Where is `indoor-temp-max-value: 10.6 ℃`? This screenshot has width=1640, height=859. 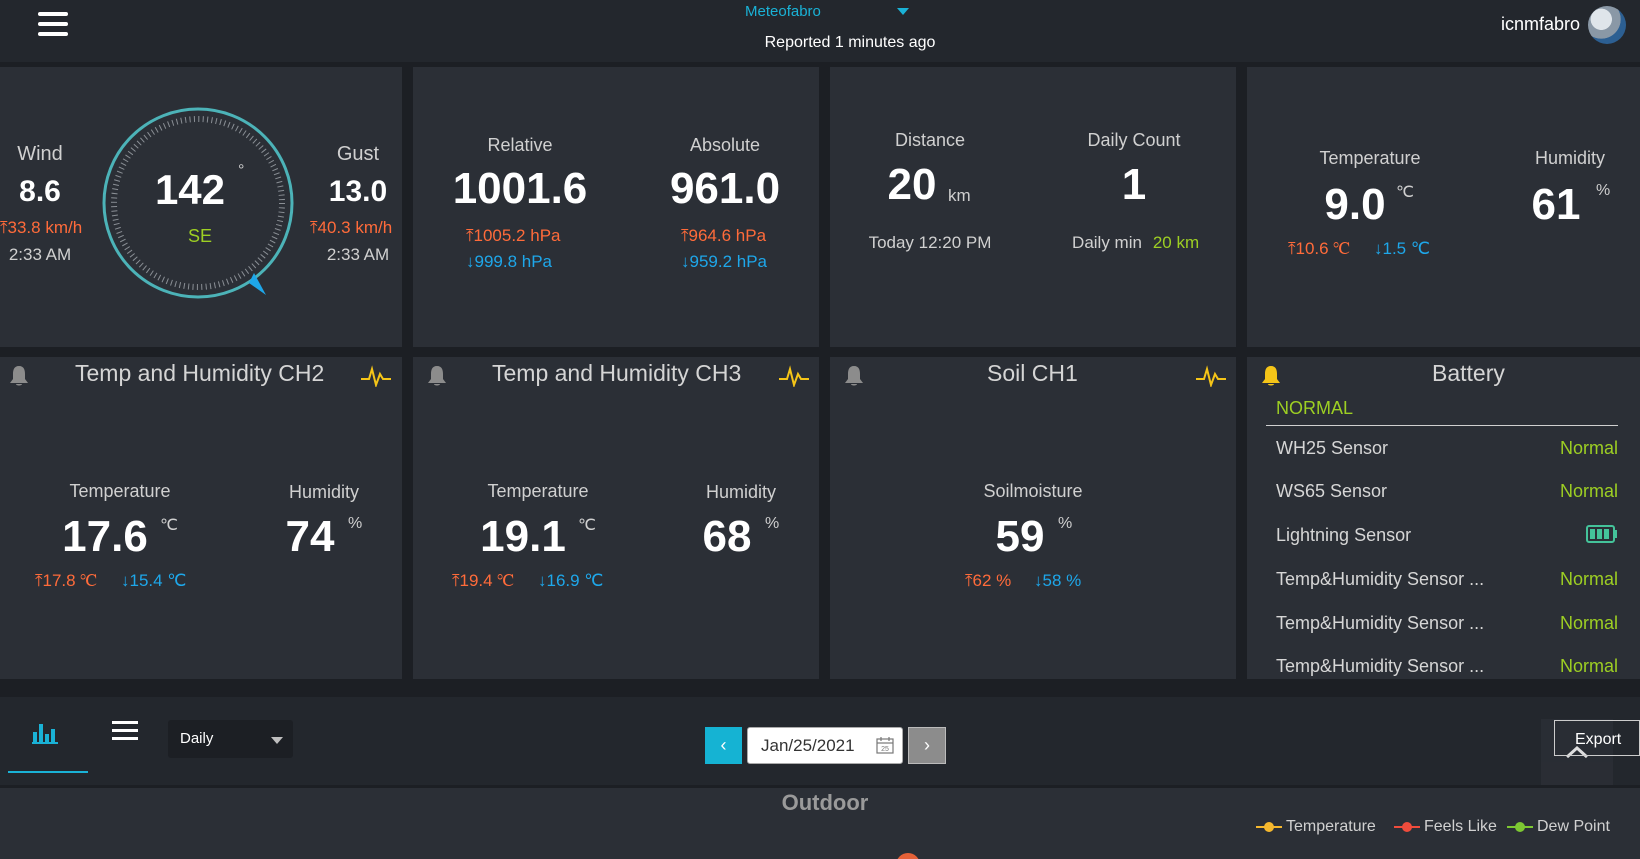 indoor-temp-max-value: 10.6 ℃ is located at coordinates (1322, 248).